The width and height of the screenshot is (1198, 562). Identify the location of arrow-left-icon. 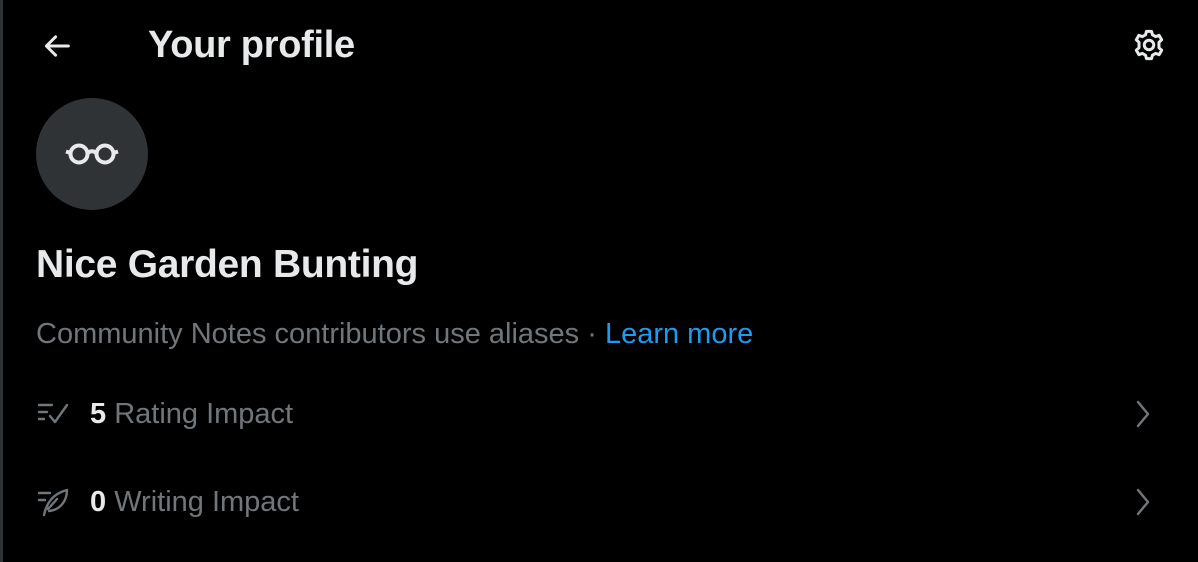
(57, 46).